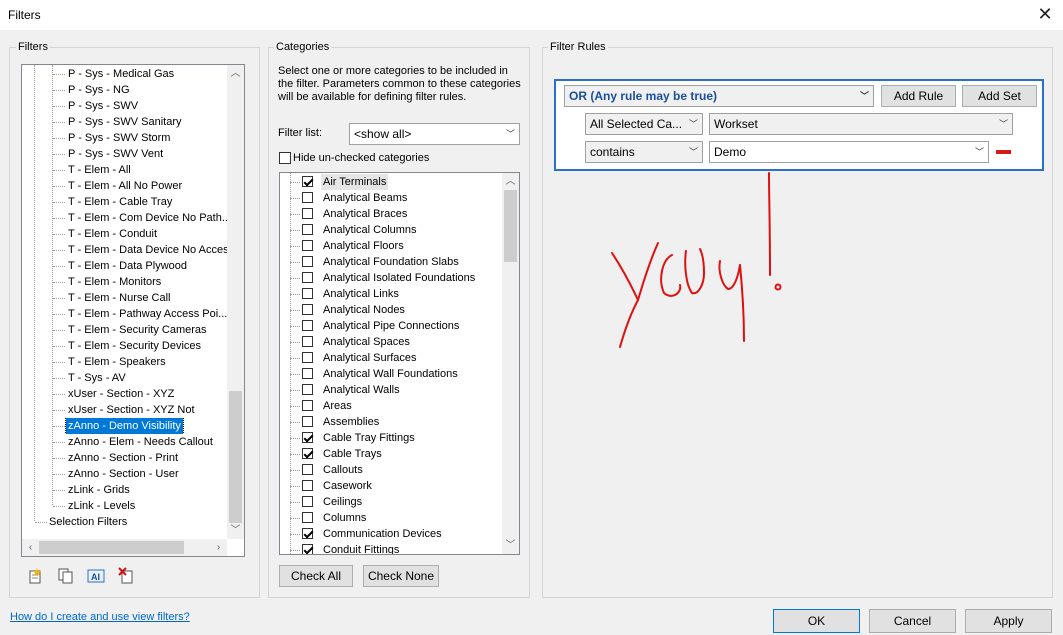 The width and height of the screenshot is (1063, 635). Describe the element at coordinates (861, 124) in the screenshot. I see `rule-parameter-dropdown: Workset ﹀` at that location.